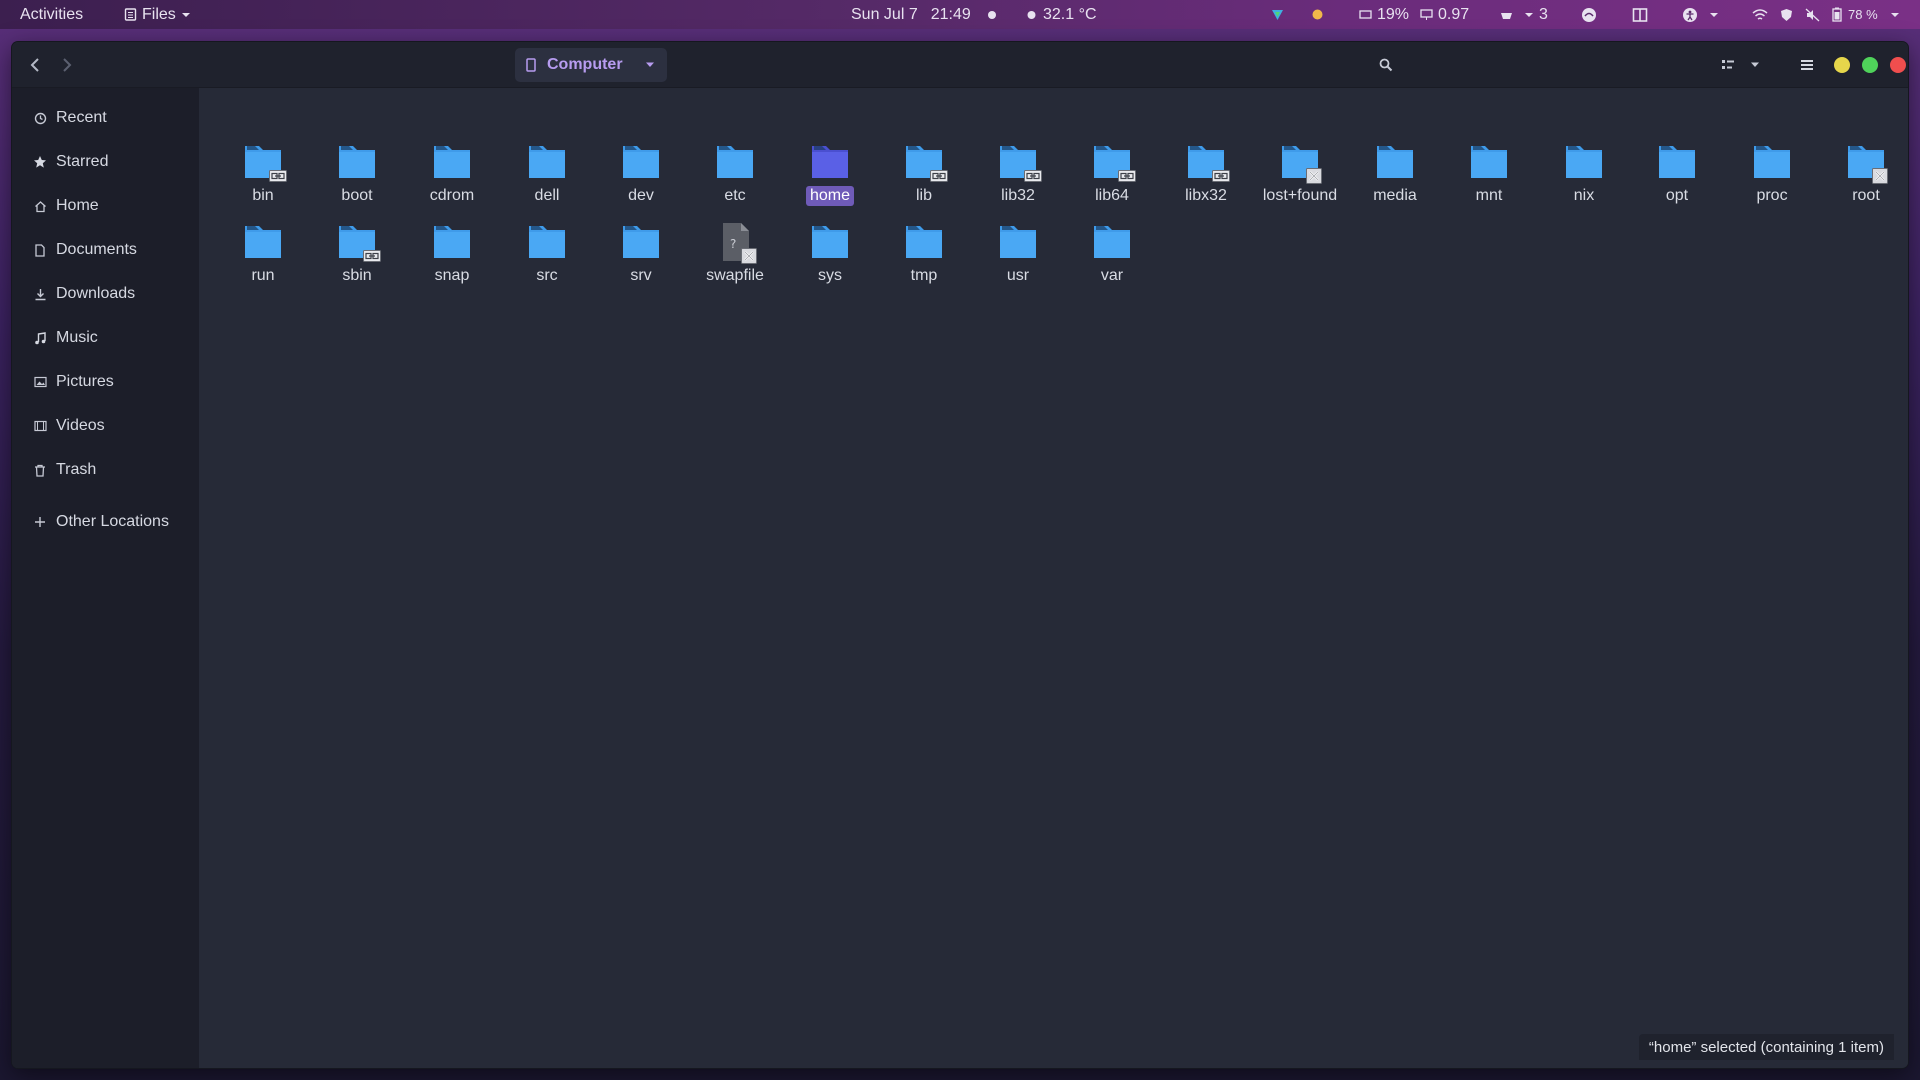  I want to click on file-name: var, so click(1112, 275).